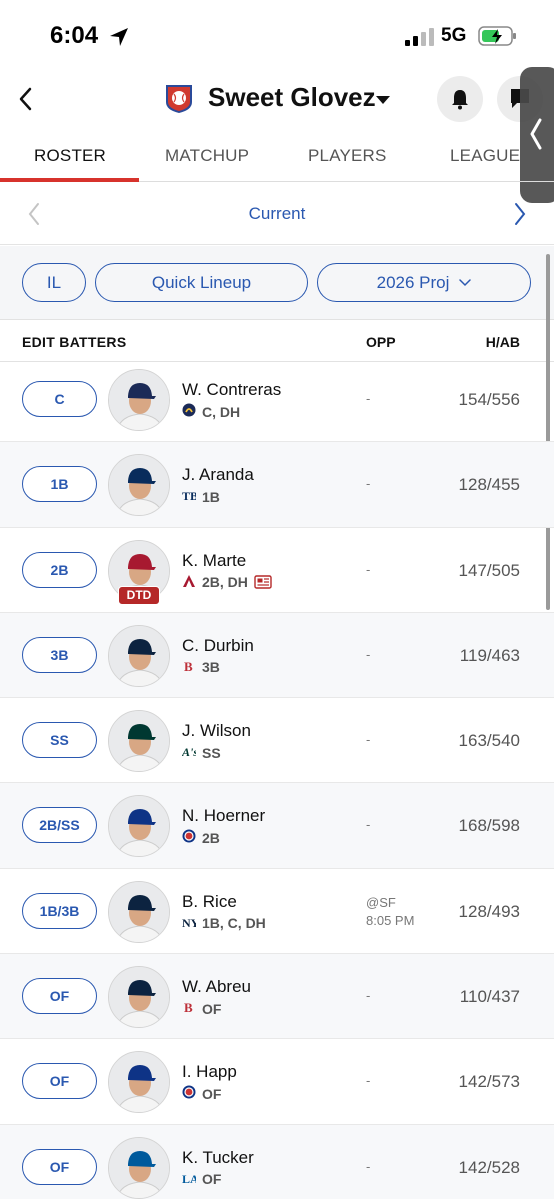 This screenshot has width=554, height=1199. I want to click on player-meta: NY 1B, C, DH, so click(224, 923).